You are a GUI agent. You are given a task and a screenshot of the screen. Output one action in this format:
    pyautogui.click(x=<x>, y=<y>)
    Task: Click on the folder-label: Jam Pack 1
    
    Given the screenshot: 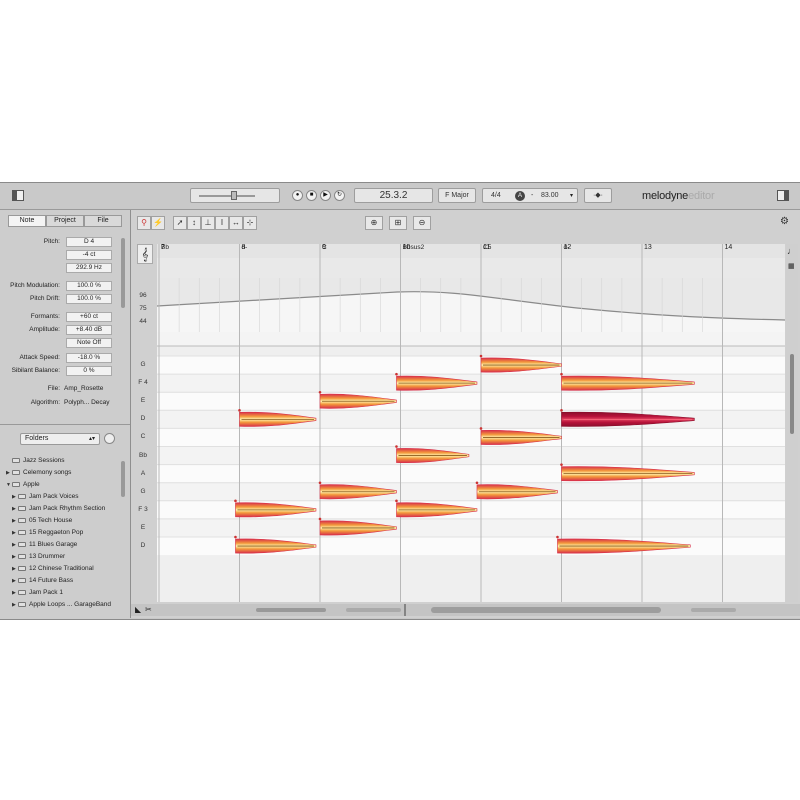 What is the action you would take?
    pyautogui.click(x=46, y=592)
    